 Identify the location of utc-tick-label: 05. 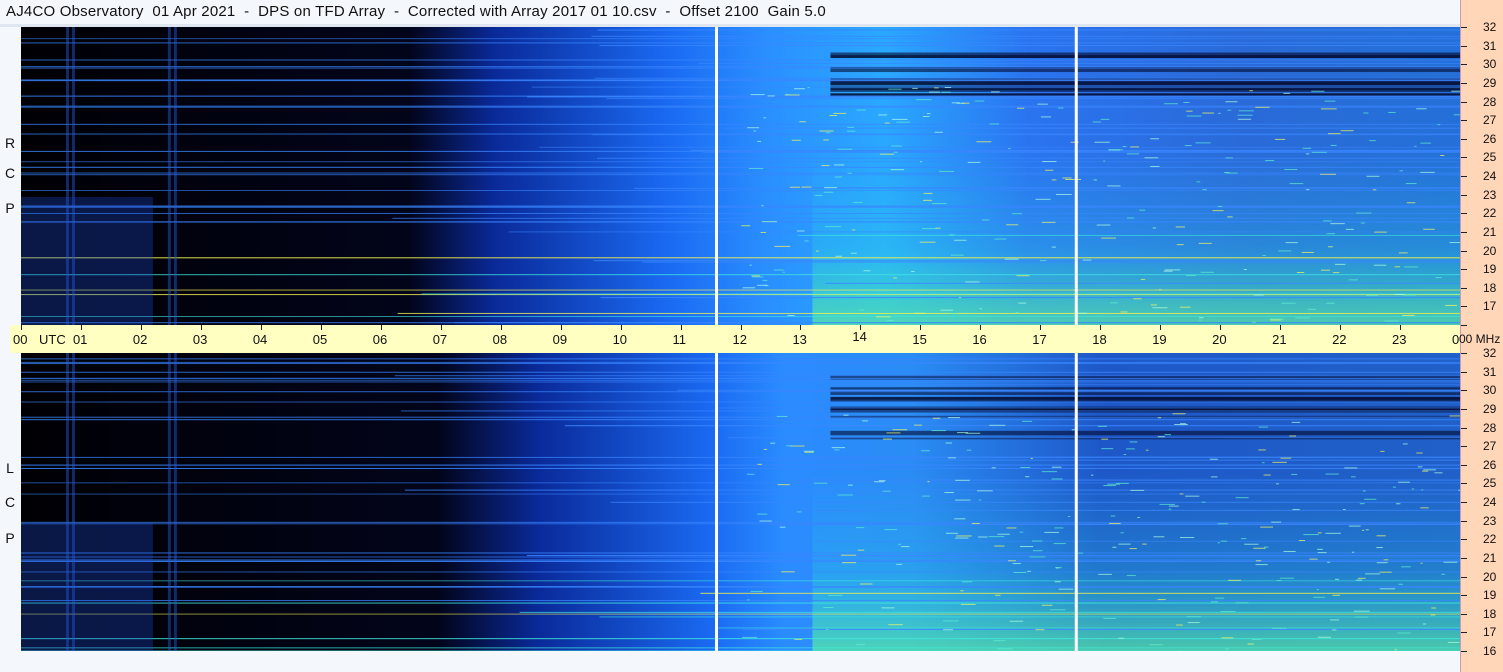
(320, 339).